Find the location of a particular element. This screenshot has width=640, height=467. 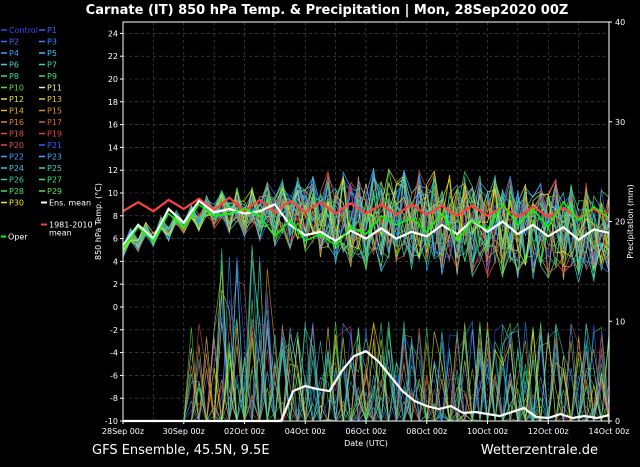

legend-label: P23 is located at coordinates (54, 157).